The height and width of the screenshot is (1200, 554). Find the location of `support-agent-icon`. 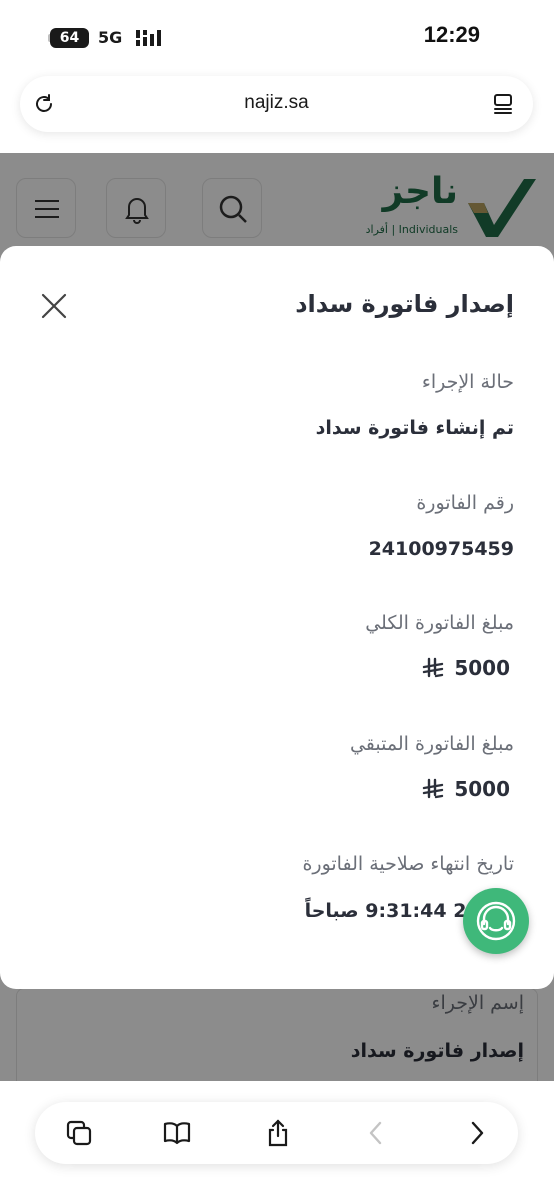

support-agent-icon is located at coordinates (496, 921).